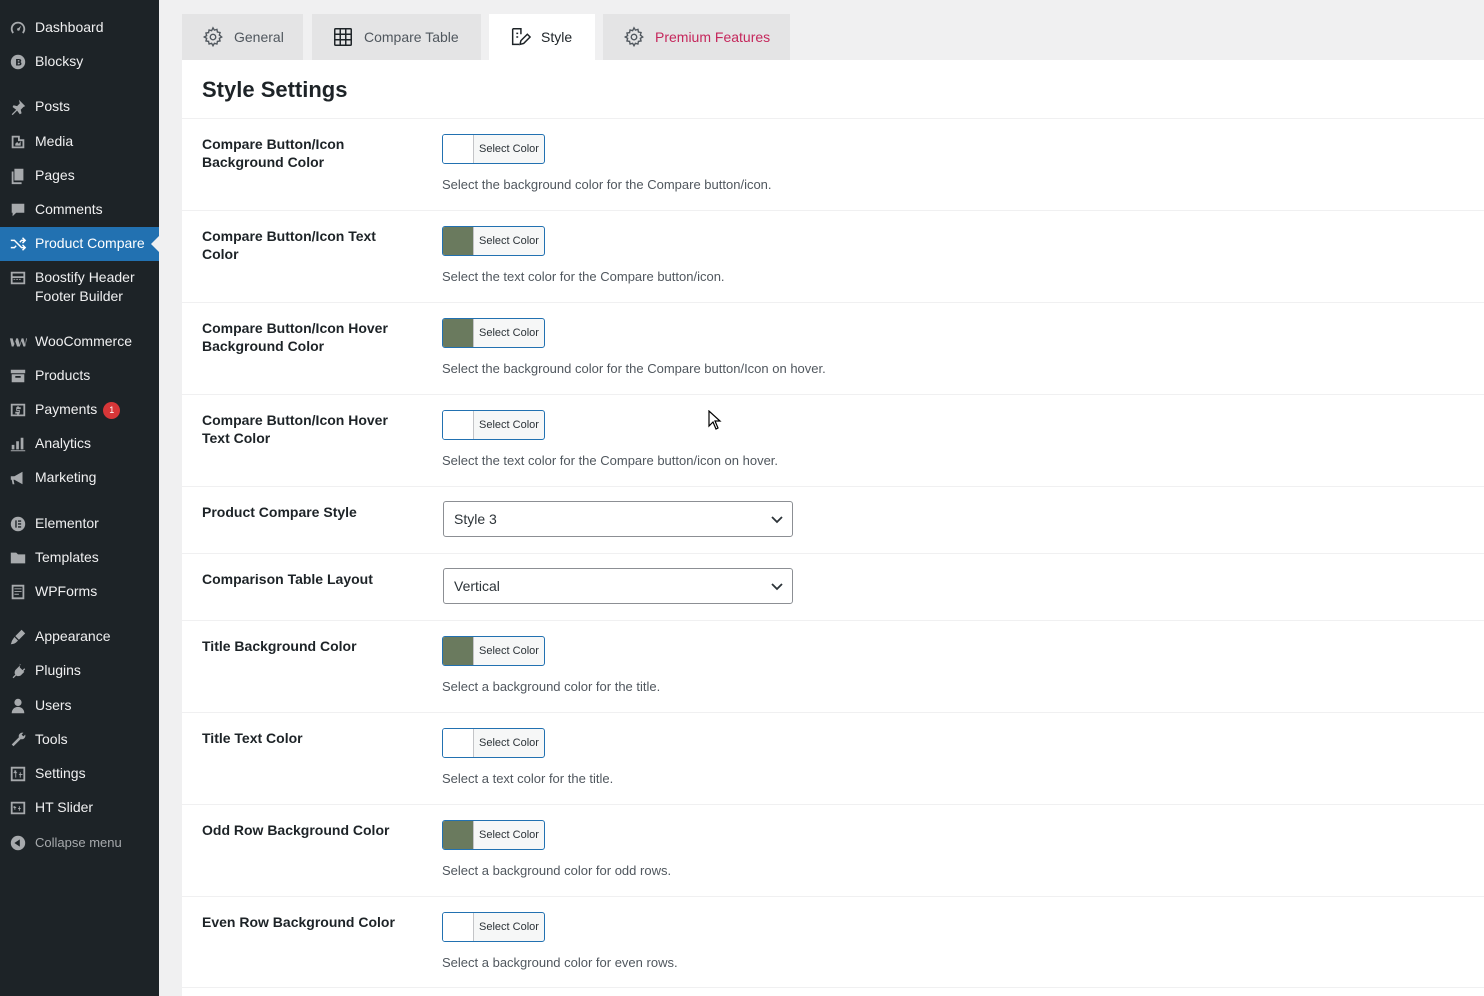  What do you see at coordinates (289, 245) in the screenshot?
I see `setting-label: Compare Button/Icon Text Color` at bounding box center [289, 245].